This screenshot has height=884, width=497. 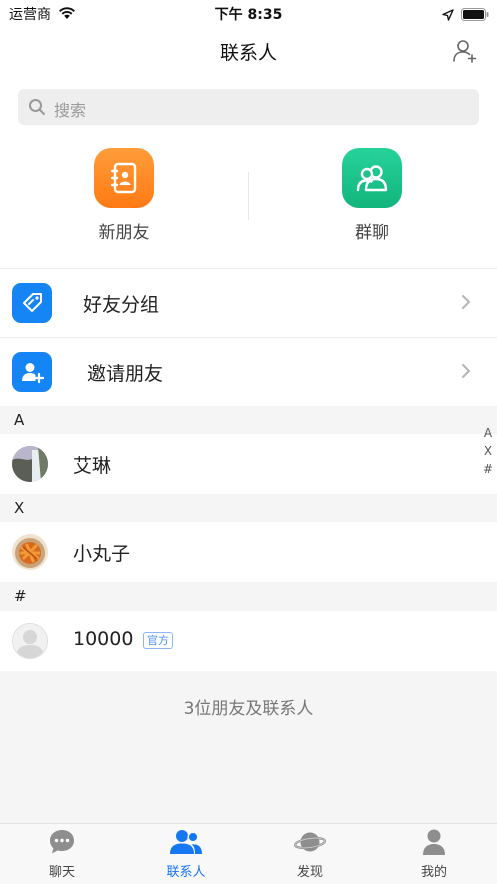 I want to click on tab-discover: 发现, so click(x=310, y=854).